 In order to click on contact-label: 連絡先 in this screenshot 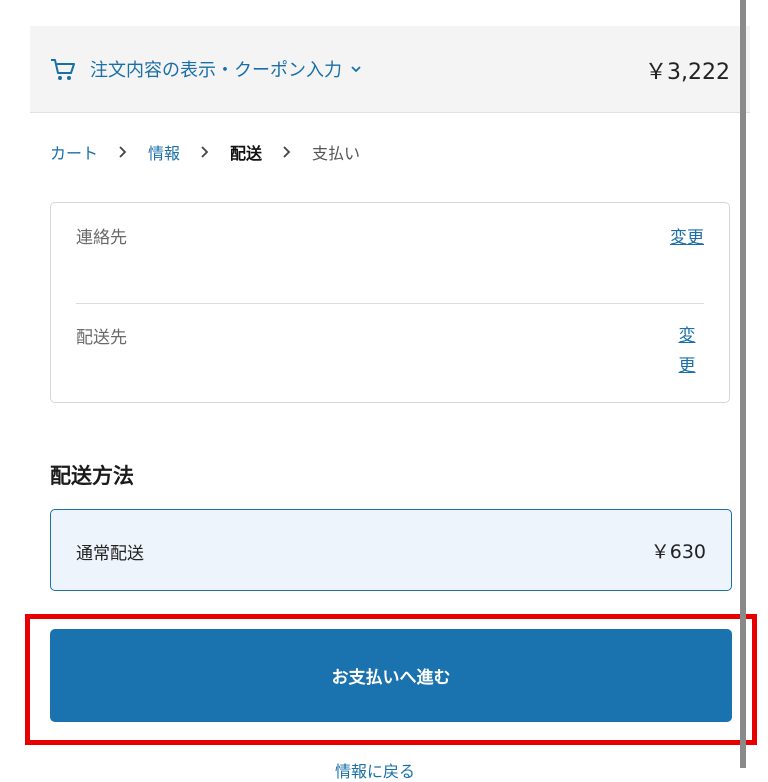, I will do `click(101, 238)`.